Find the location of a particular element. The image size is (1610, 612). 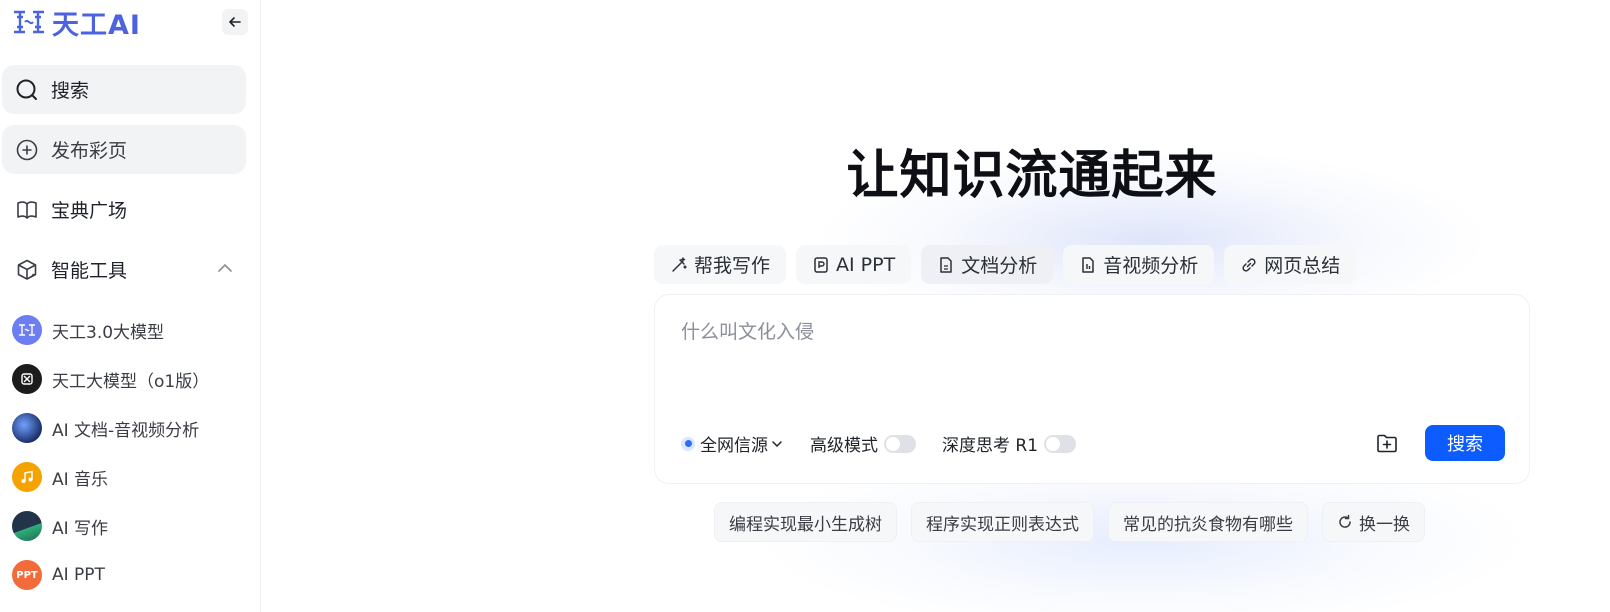

arrow-left-icon is located at coordinates (235, 22).